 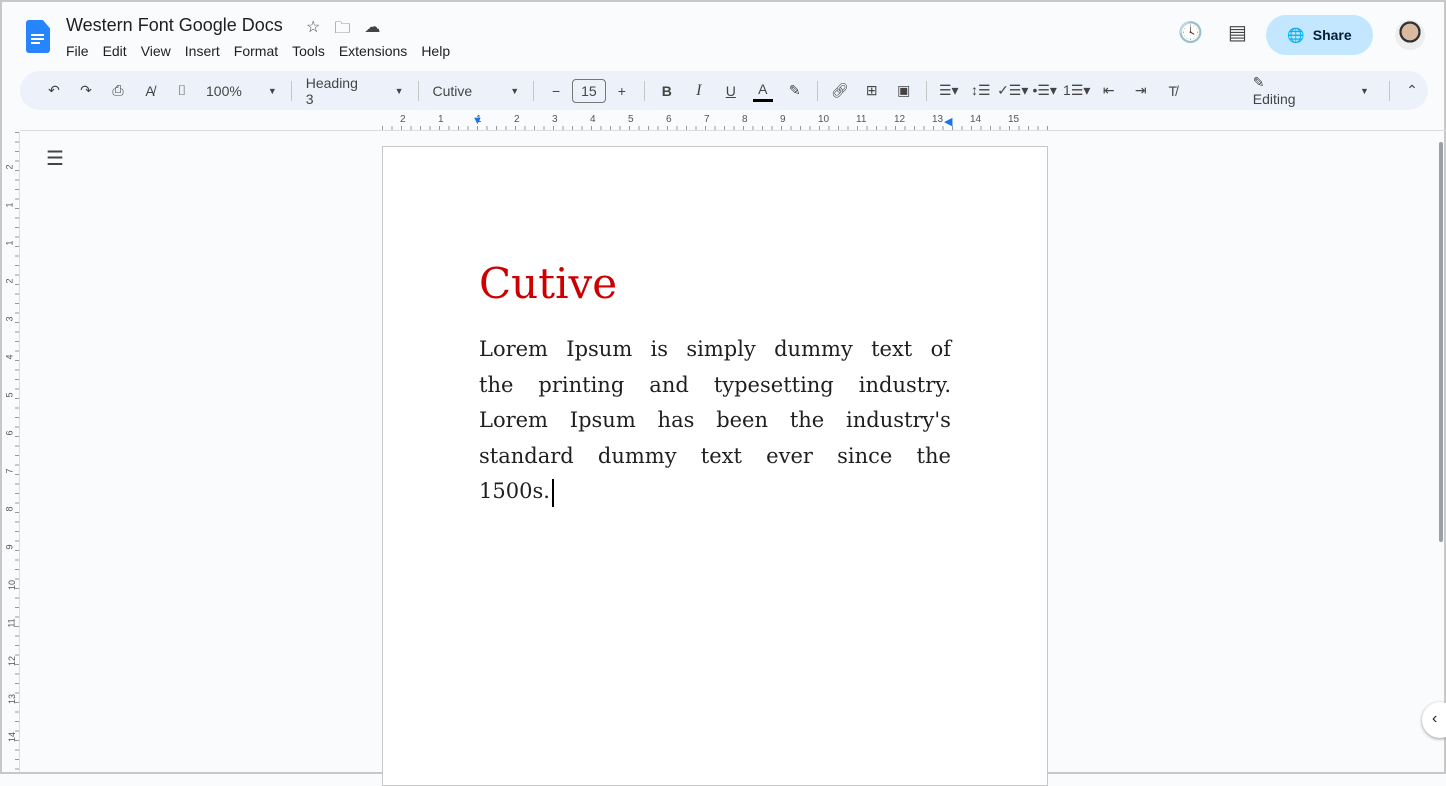 I want to click on paint-format-icon: ⌷, so click(x=182, y=91).